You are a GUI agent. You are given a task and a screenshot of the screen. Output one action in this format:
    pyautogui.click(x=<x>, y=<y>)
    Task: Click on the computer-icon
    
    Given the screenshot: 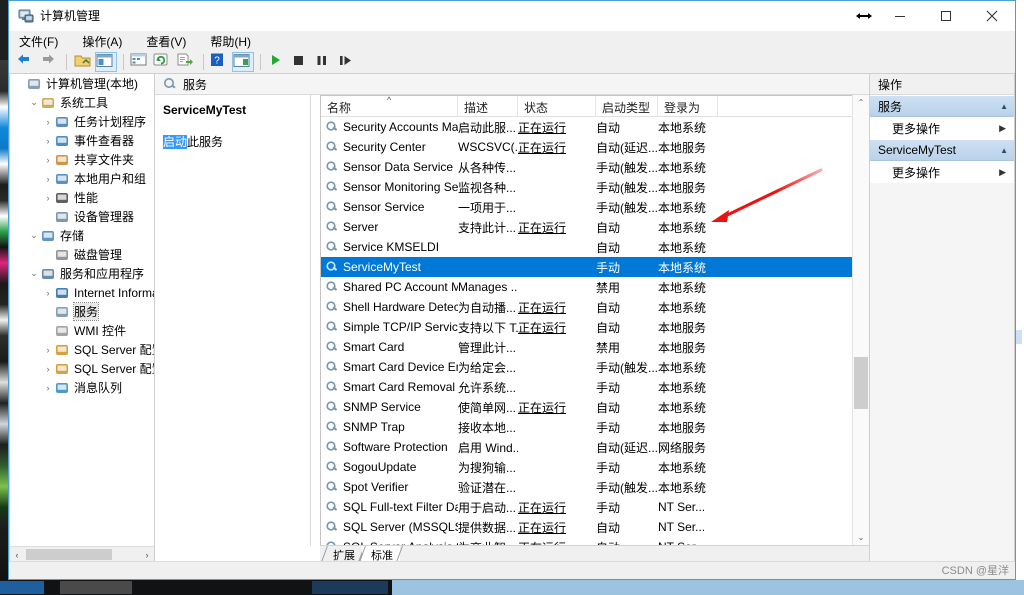 What is the action you would take?
    pyautogui.click(x=34, y=84)
    